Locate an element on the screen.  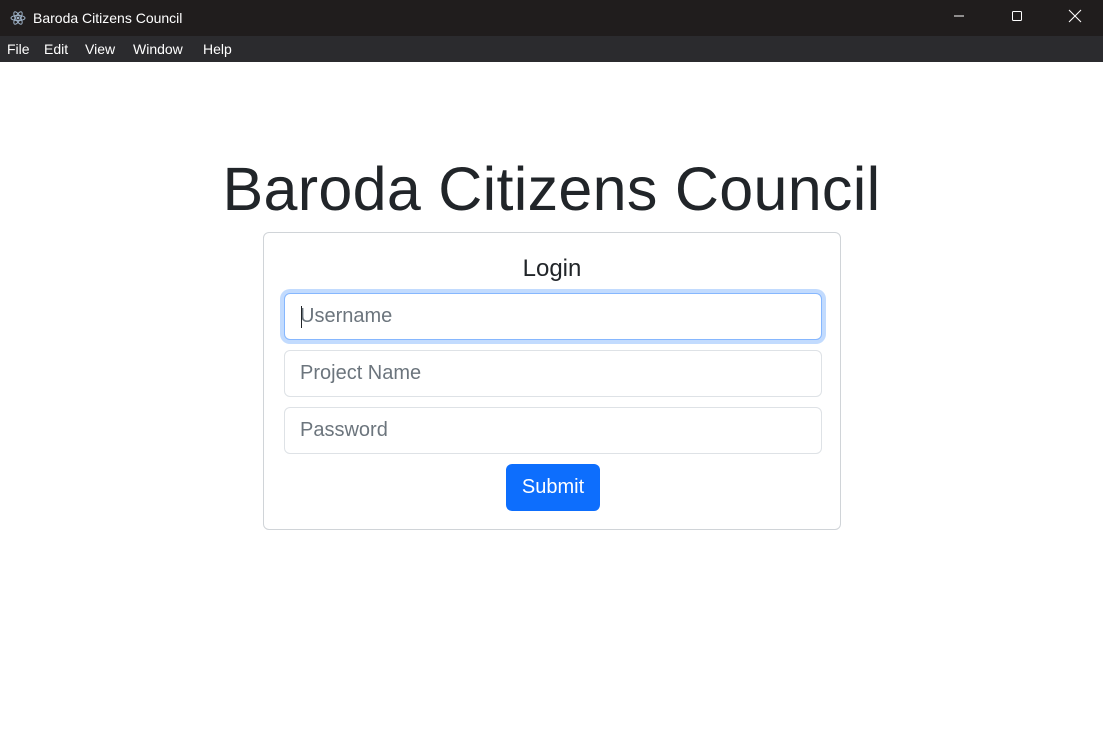
username-input is located at coordinates (553, 316).